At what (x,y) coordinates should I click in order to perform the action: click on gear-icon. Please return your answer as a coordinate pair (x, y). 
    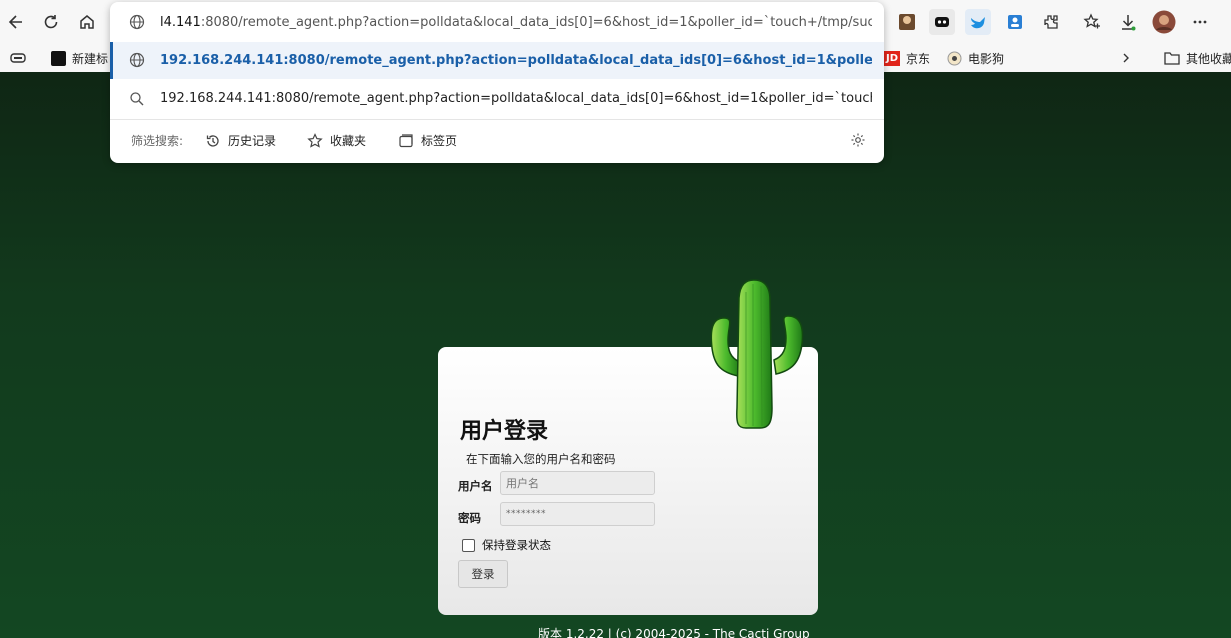
    Looking at the image, I should click on (858, 140).